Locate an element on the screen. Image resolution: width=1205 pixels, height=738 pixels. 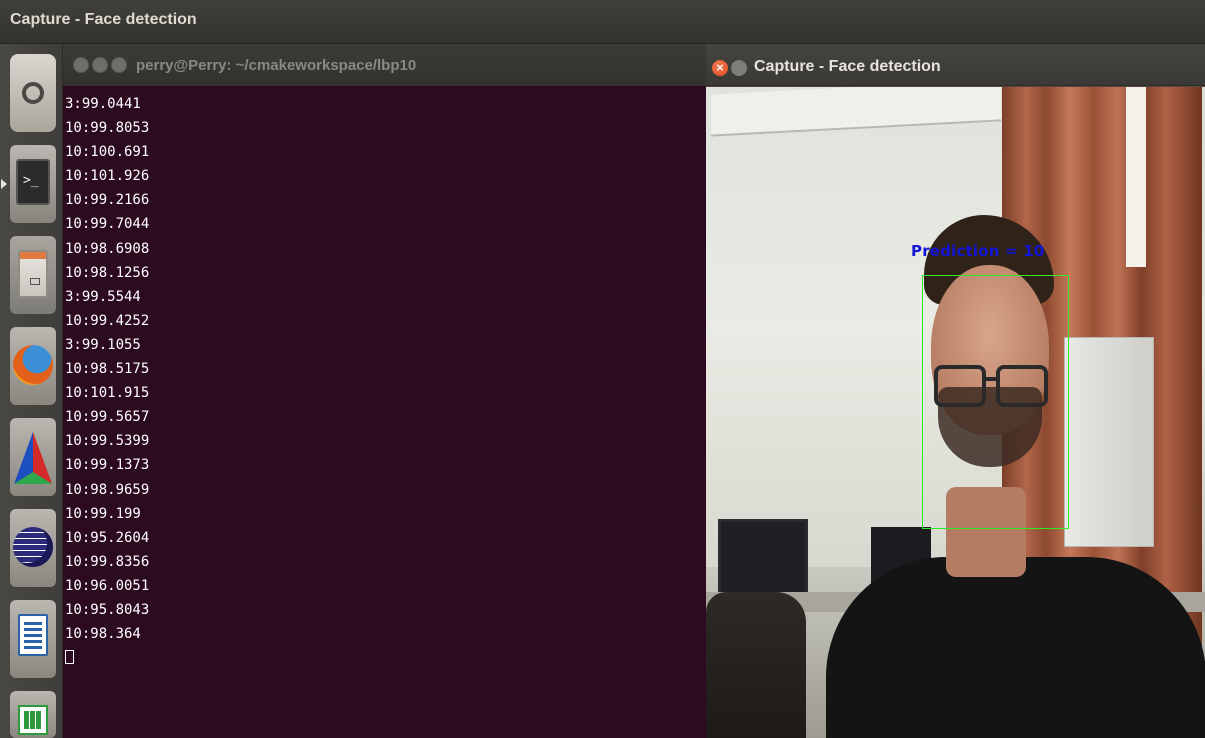
terminal-line: 10:98.6908 is located at coordinates (107, 248).